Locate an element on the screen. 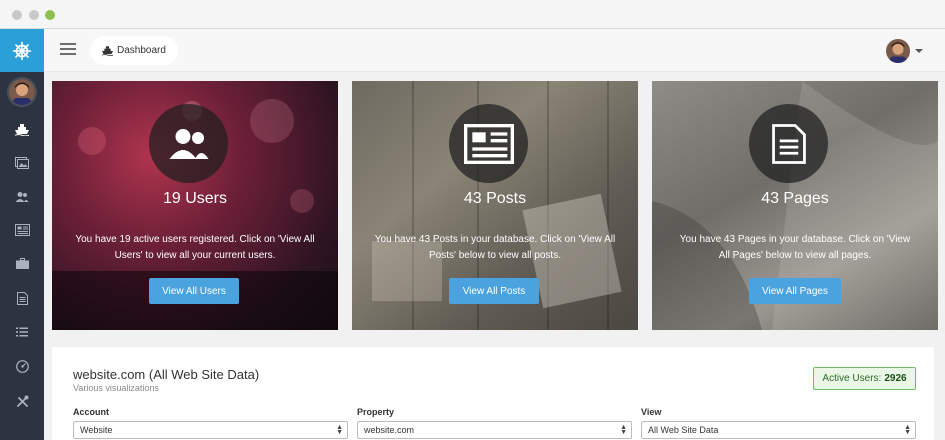 The width and height of the screenshot is (945, 440). sidebar-item-tools is located at coordinates (22, 401).